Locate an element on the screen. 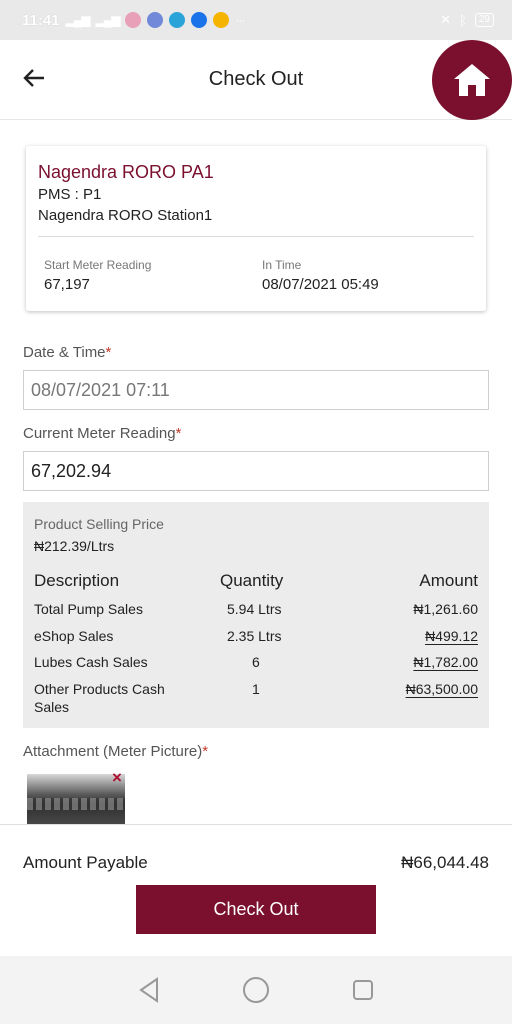  date-time-label: Date & Time* is located at coordinates (67, 352).